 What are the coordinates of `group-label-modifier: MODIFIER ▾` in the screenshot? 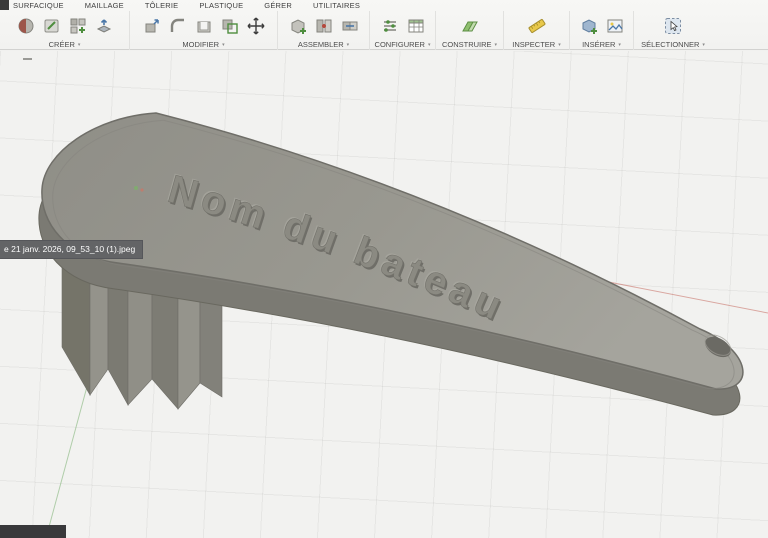 It's located at (203, 44).